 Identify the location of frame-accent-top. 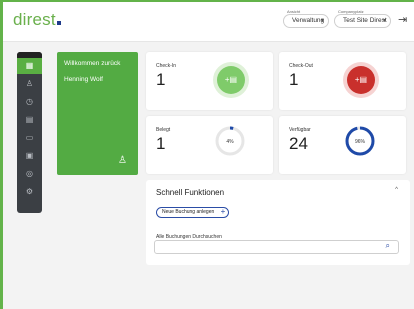
(207, 1).